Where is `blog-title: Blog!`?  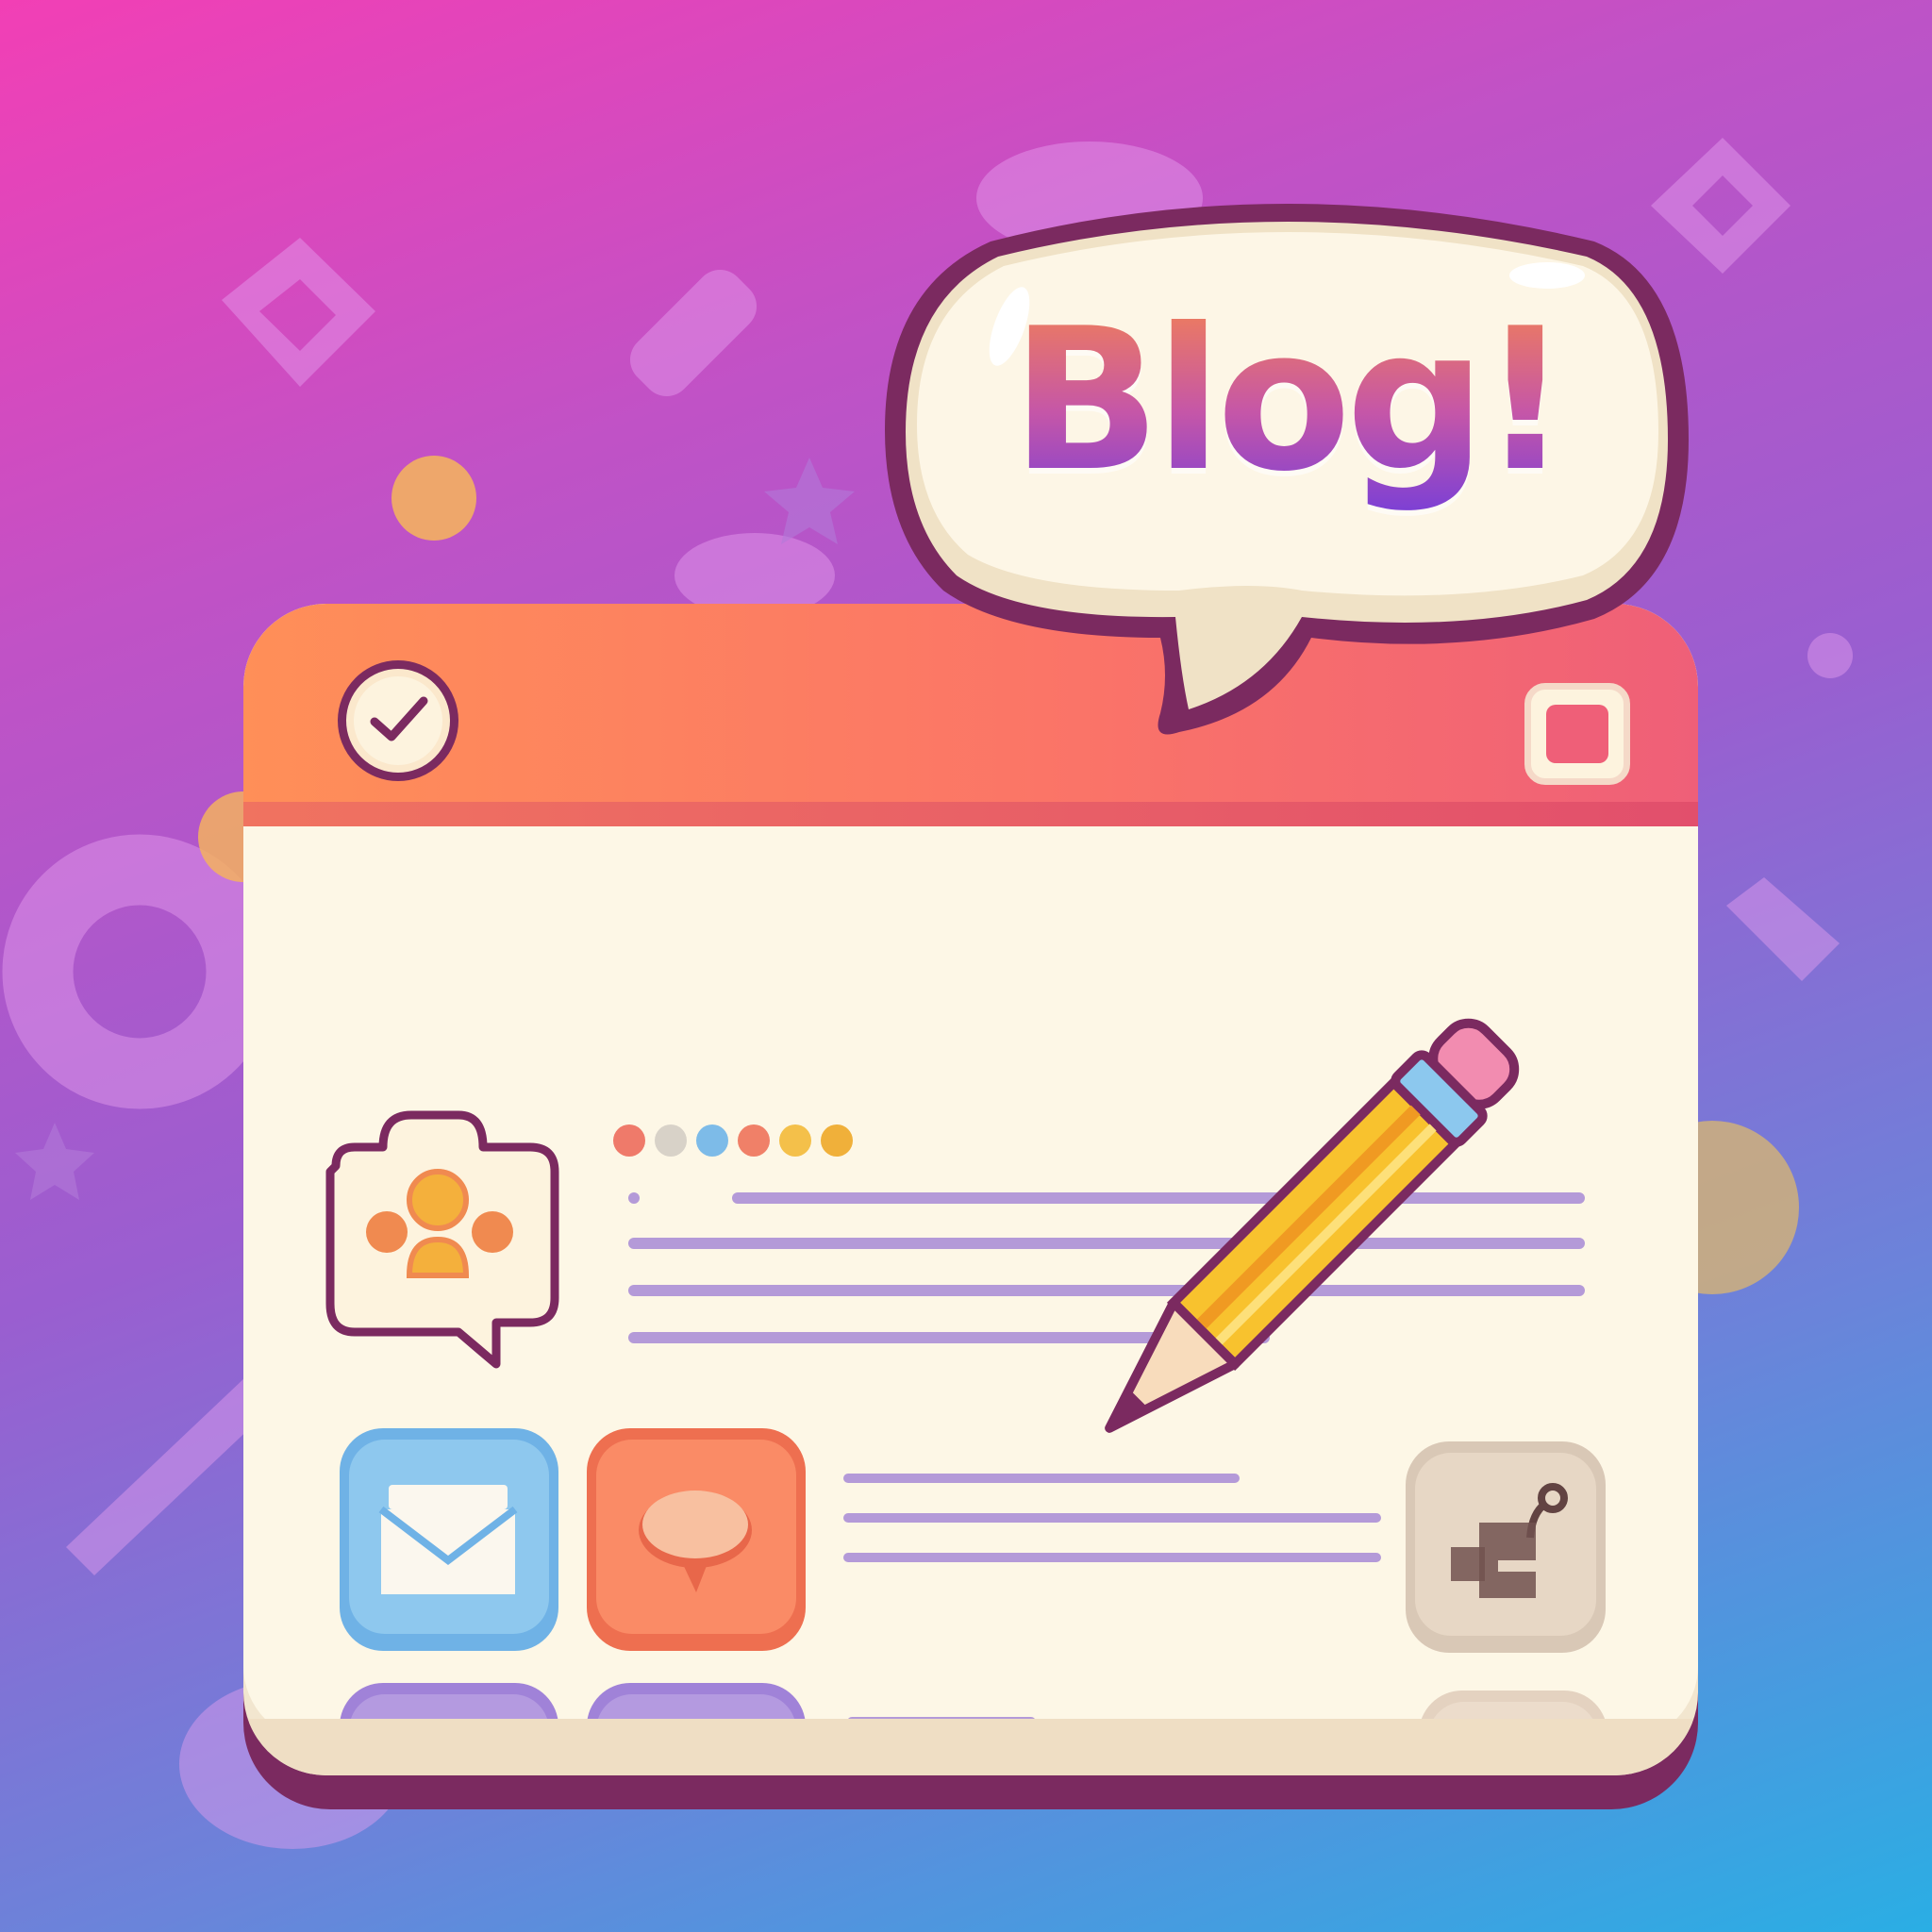 blog-title: Blog! is located at coordinates (1287, 401).